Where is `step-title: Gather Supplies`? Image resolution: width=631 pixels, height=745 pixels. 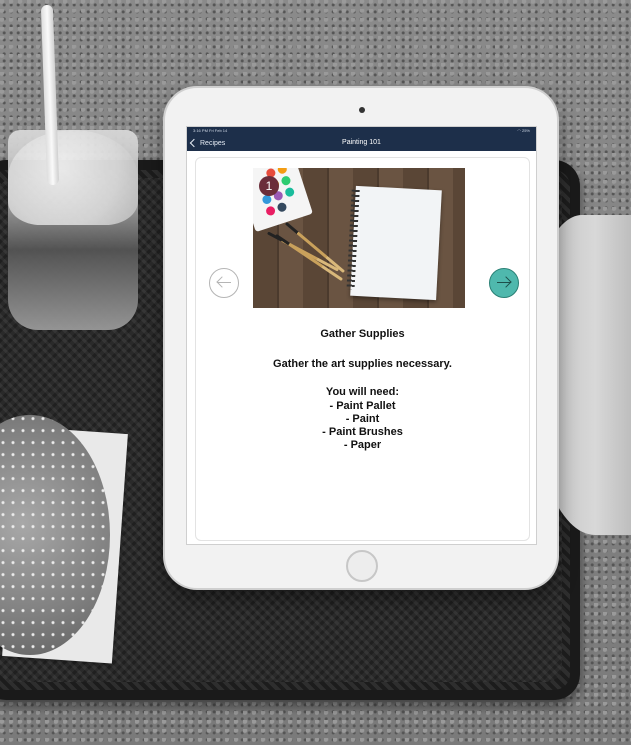
step-title: Gather Supplies is located at coordinates (362, 334).